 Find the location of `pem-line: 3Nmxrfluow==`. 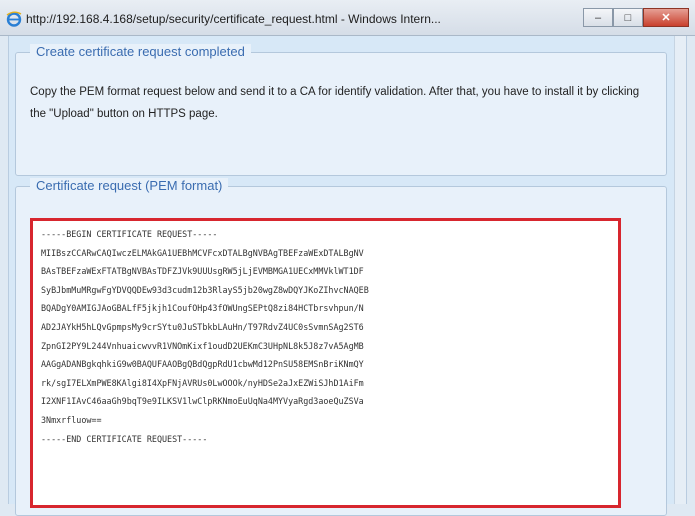

pem-line: 3Nmxrfluow== is located at coordinates (71, 419).